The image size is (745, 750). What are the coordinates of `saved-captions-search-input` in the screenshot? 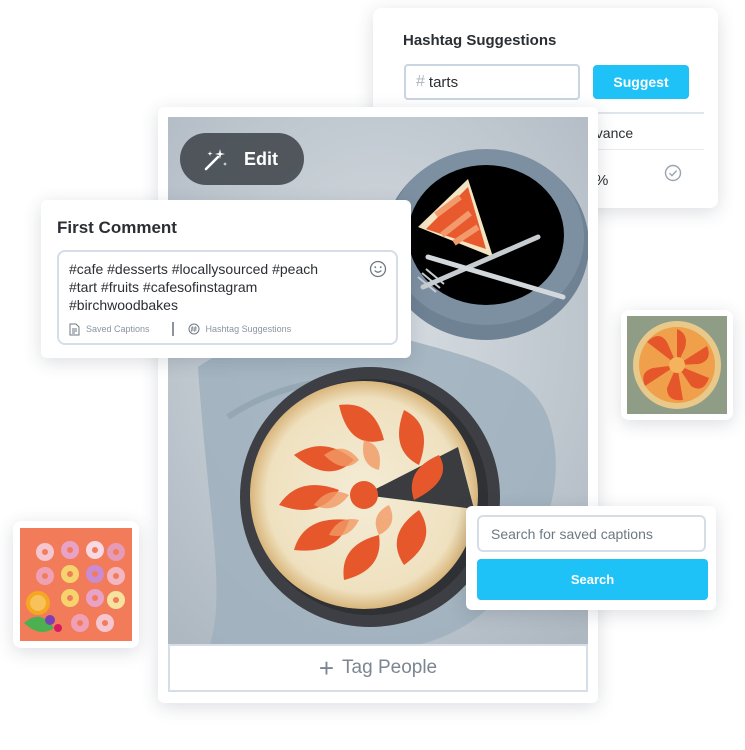 It's located at (591, 533).